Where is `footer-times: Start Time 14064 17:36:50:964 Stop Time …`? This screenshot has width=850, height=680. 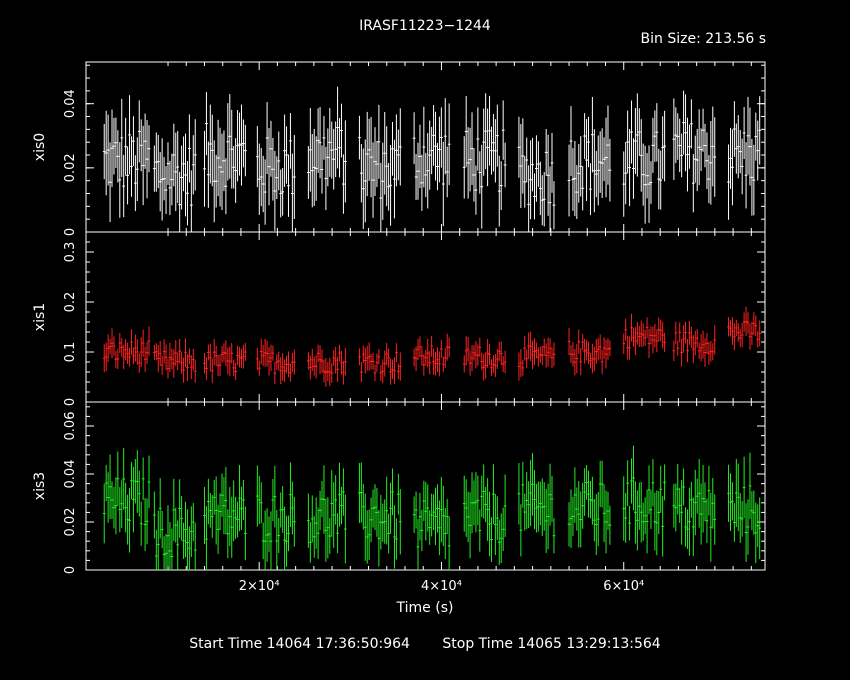 footer-times: Start Time 14064 17:36:50:964 Stop Time … is located at coordinates (425, 644).